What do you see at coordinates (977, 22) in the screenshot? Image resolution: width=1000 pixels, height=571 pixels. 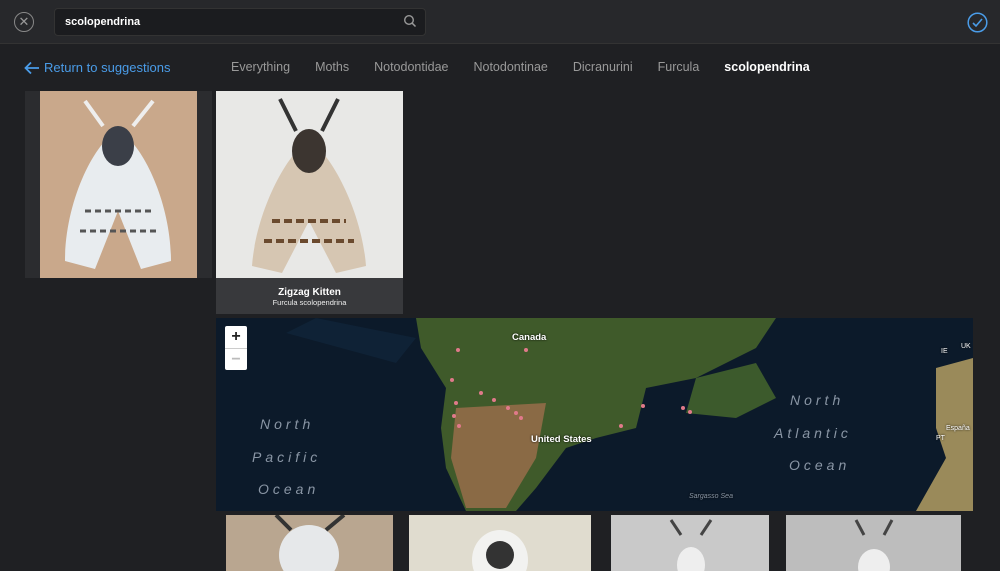 I see `confirm-check-icon` at bounding box center [977, 22].